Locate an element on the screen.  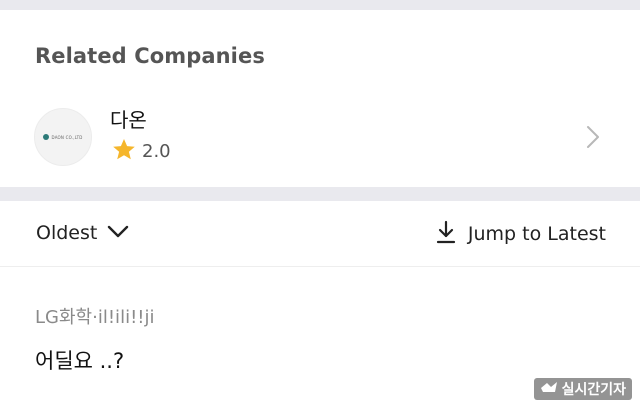
watermark-text: 실시간기자 is located at coordinates (593, 390).